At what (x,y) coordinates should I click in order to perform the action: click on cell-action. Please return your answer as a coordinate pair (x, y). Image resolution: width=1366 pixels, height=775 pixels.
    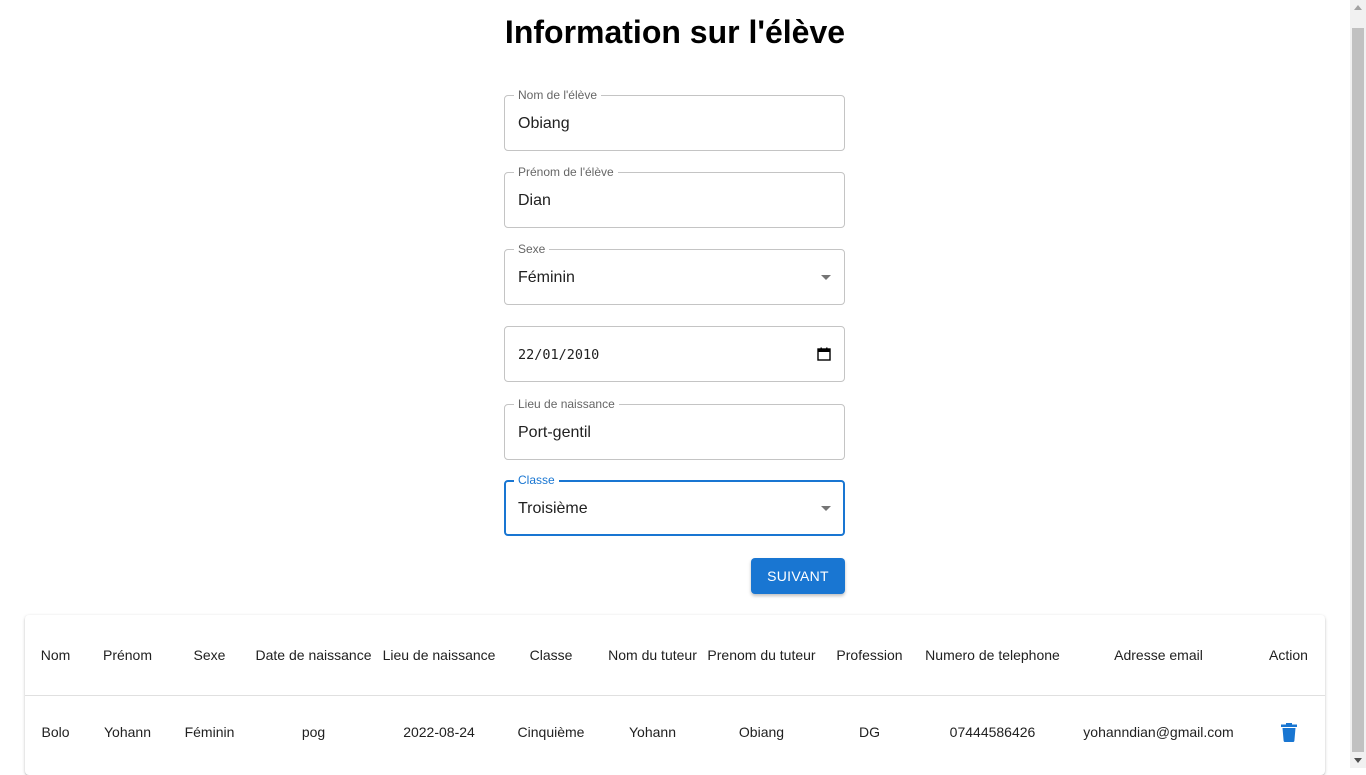
    Looking at the image, I should click on (1288, 732).